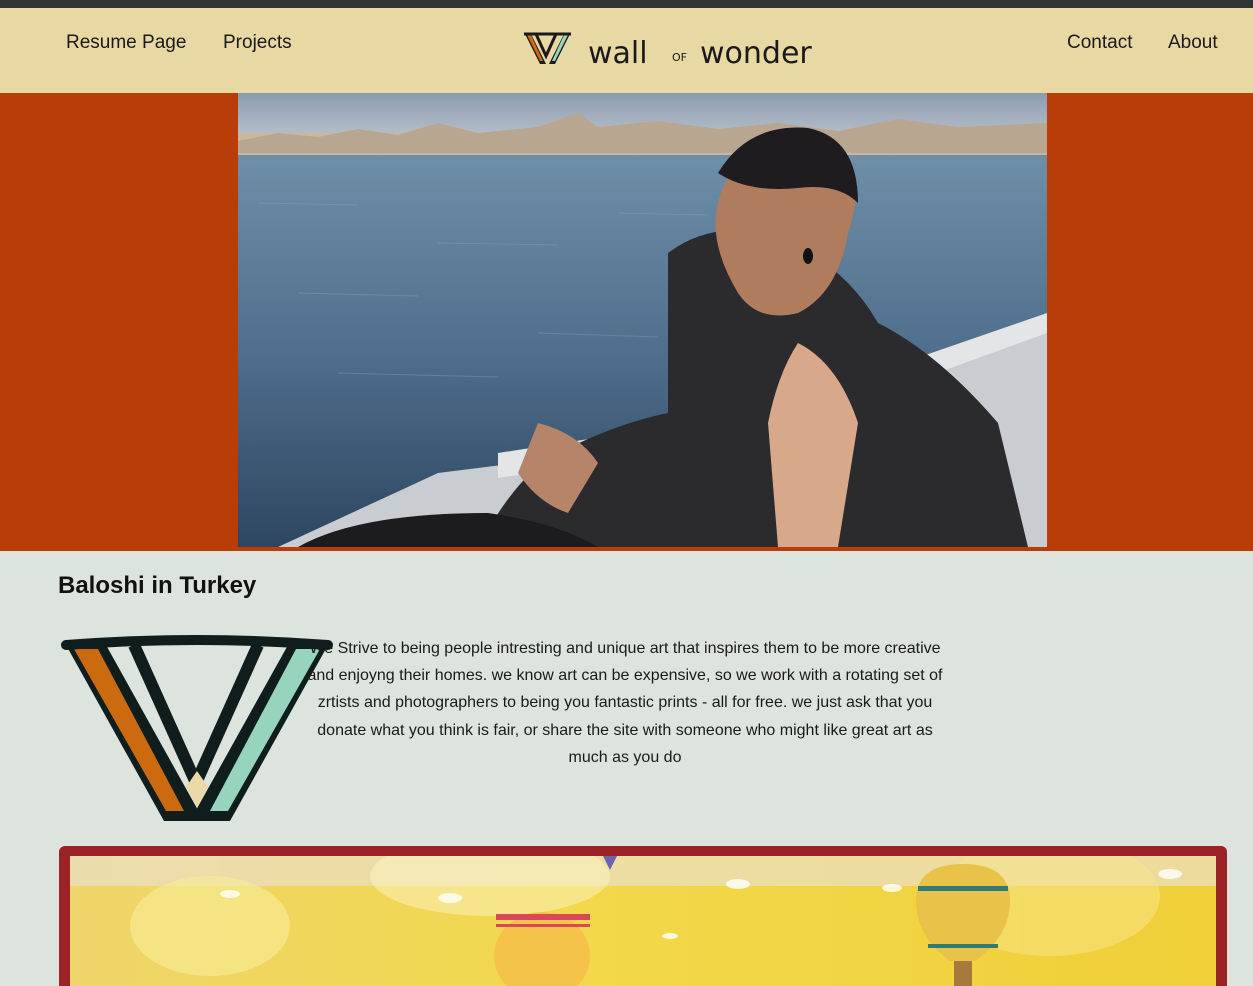  I want to click on brand-word-wonder: wonder, so click(756, 53).